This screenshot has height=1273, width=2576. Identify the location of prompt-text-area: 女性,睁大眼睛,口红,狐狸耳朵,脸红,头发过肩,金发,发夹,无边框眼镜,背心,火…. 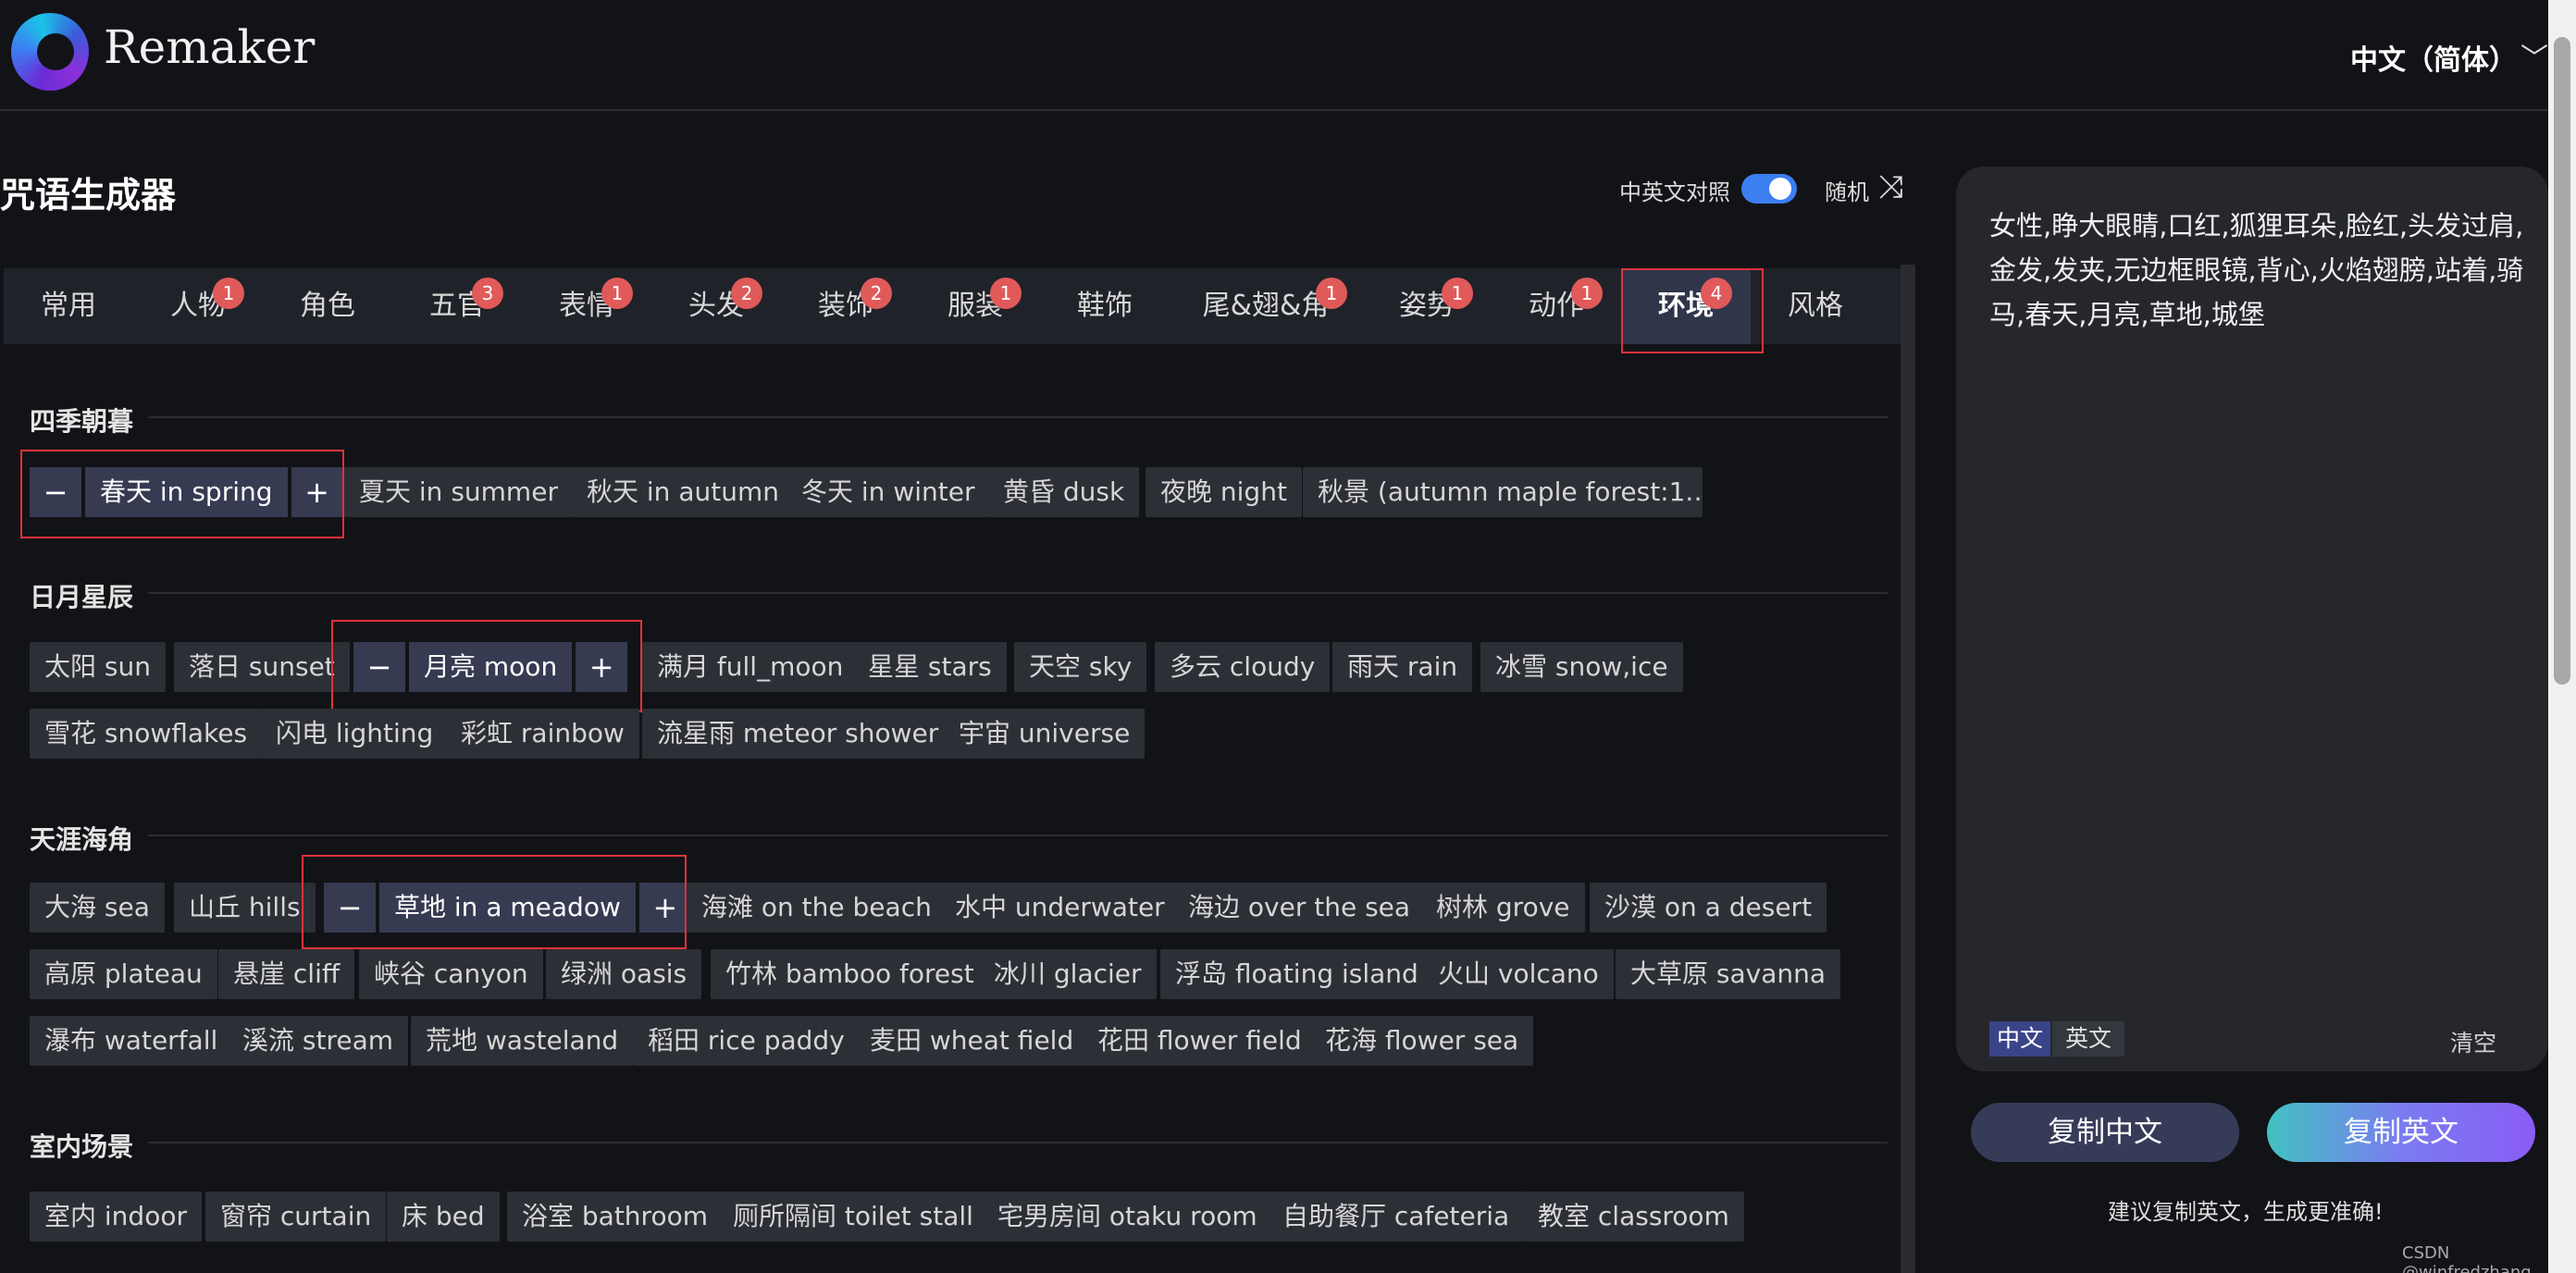
(2258, 270).